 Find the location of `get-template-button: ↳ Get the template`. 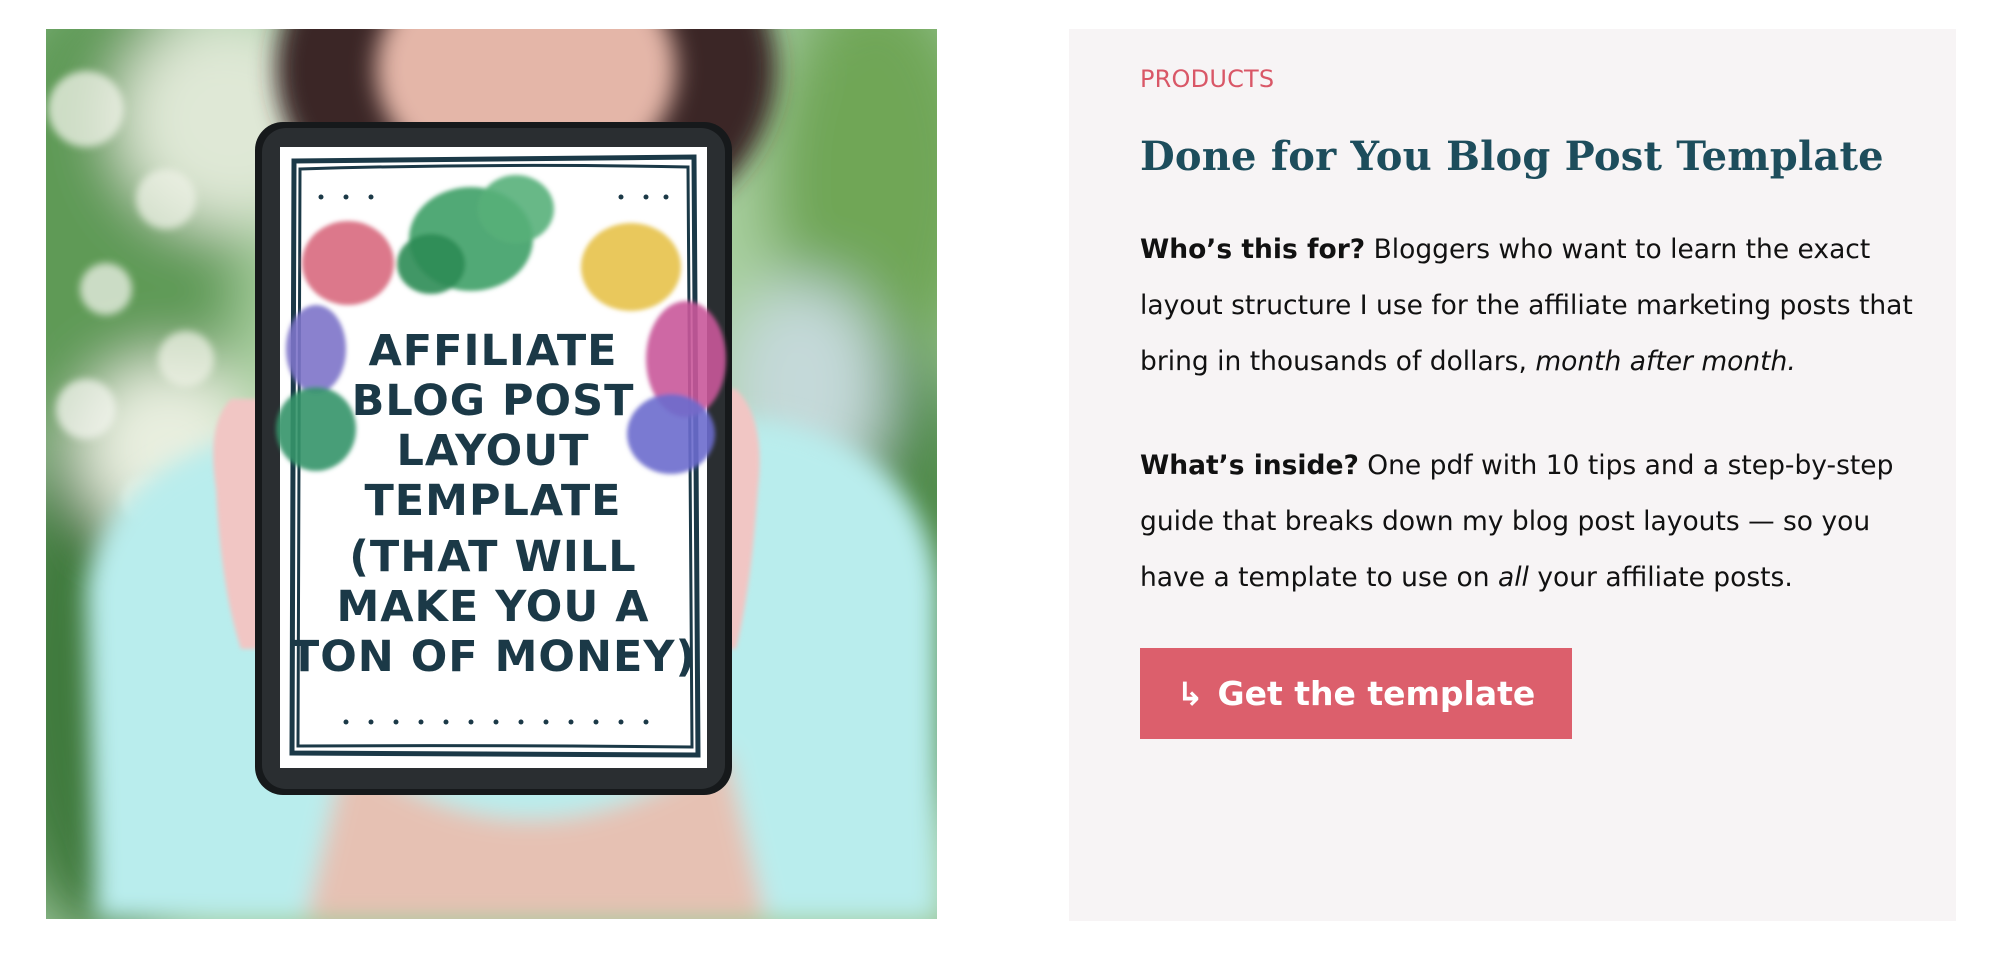

get-template-button: ↳ Get the template is located at coordinates (1356, 693).